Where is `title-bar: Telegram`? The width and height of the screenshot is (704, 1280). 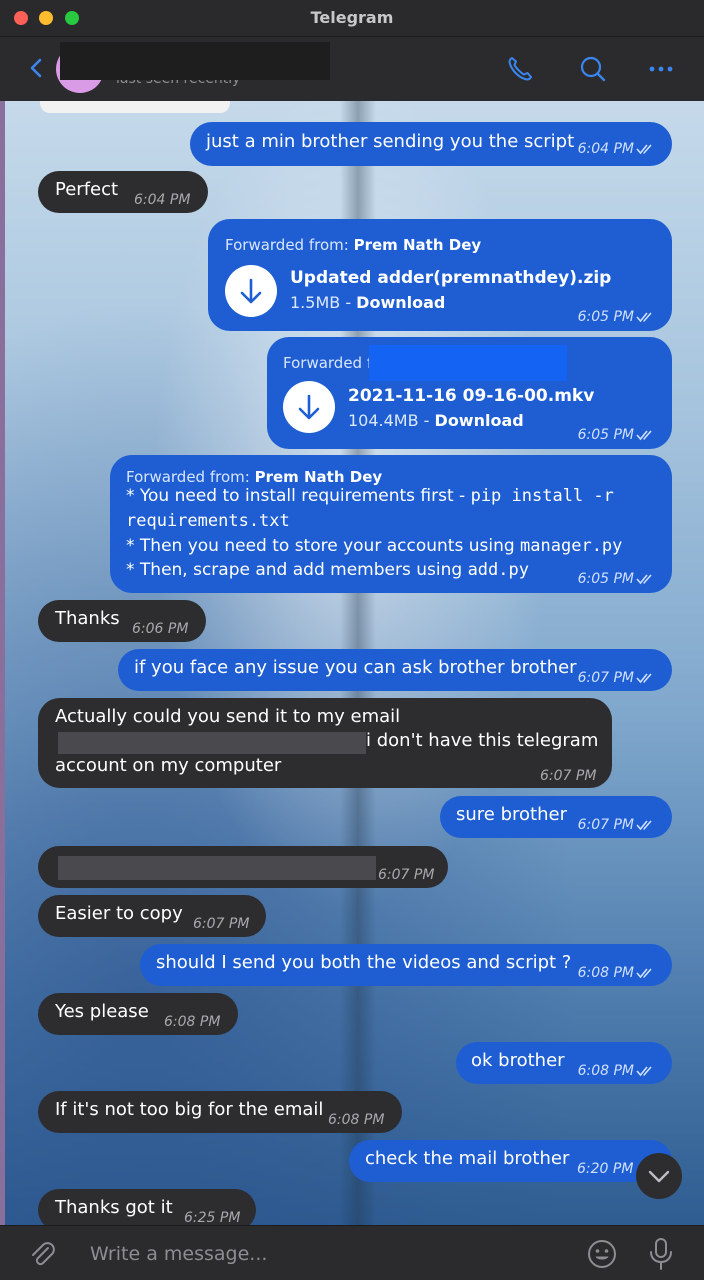
title-bar: Telegram is located at coordinates (352, 18).